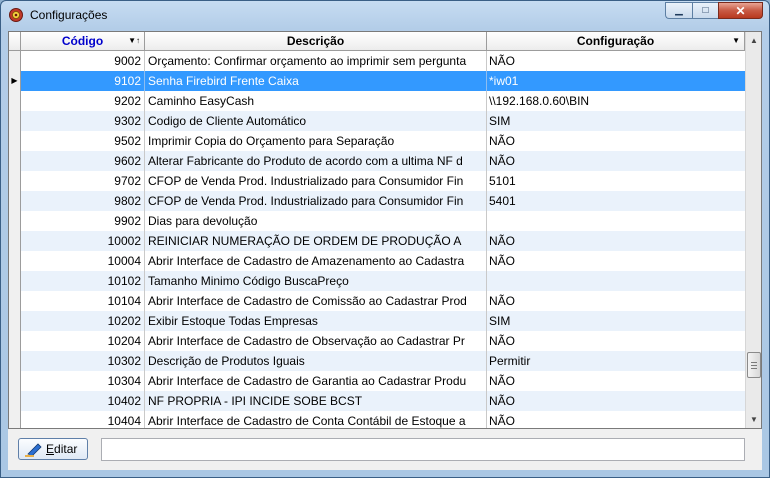 This screenshot has width=770, height=478. I want to click on cell-codigo: 10104, so click(83, 301).